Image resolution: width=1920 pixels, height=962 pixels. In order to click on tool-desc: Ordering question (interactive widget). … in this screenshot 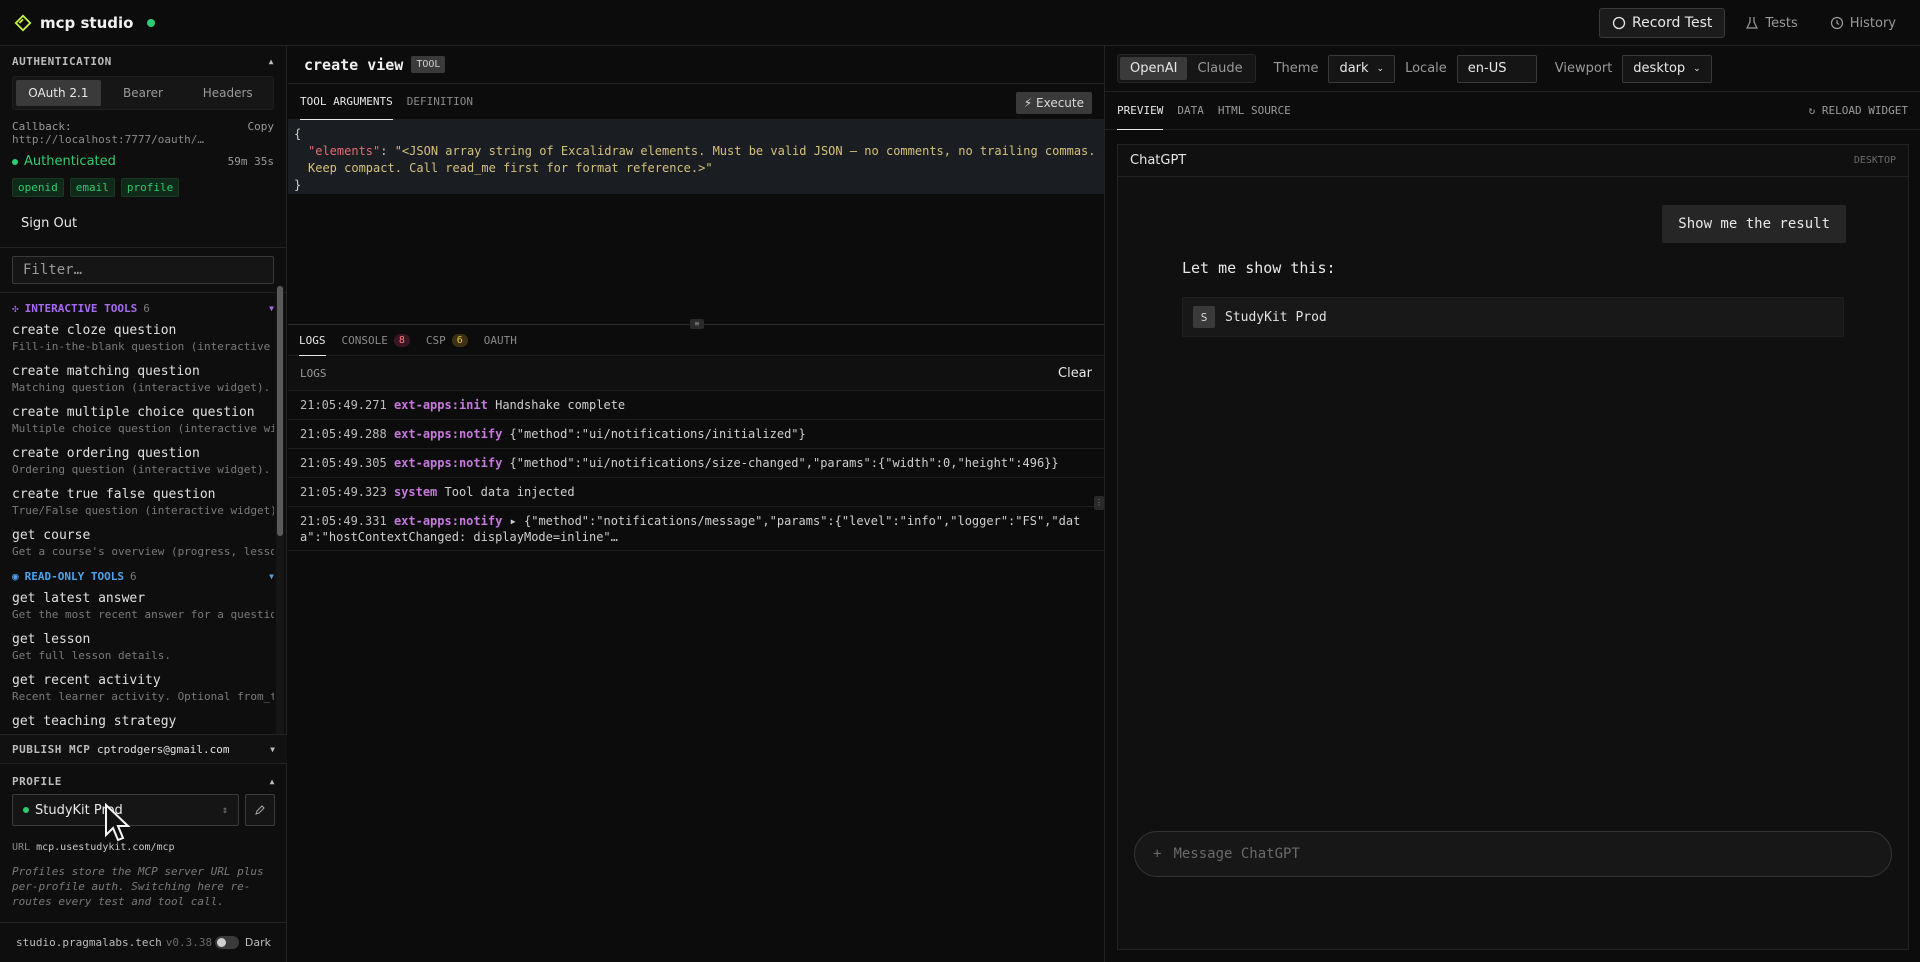, I will do `click(143, 469)`.